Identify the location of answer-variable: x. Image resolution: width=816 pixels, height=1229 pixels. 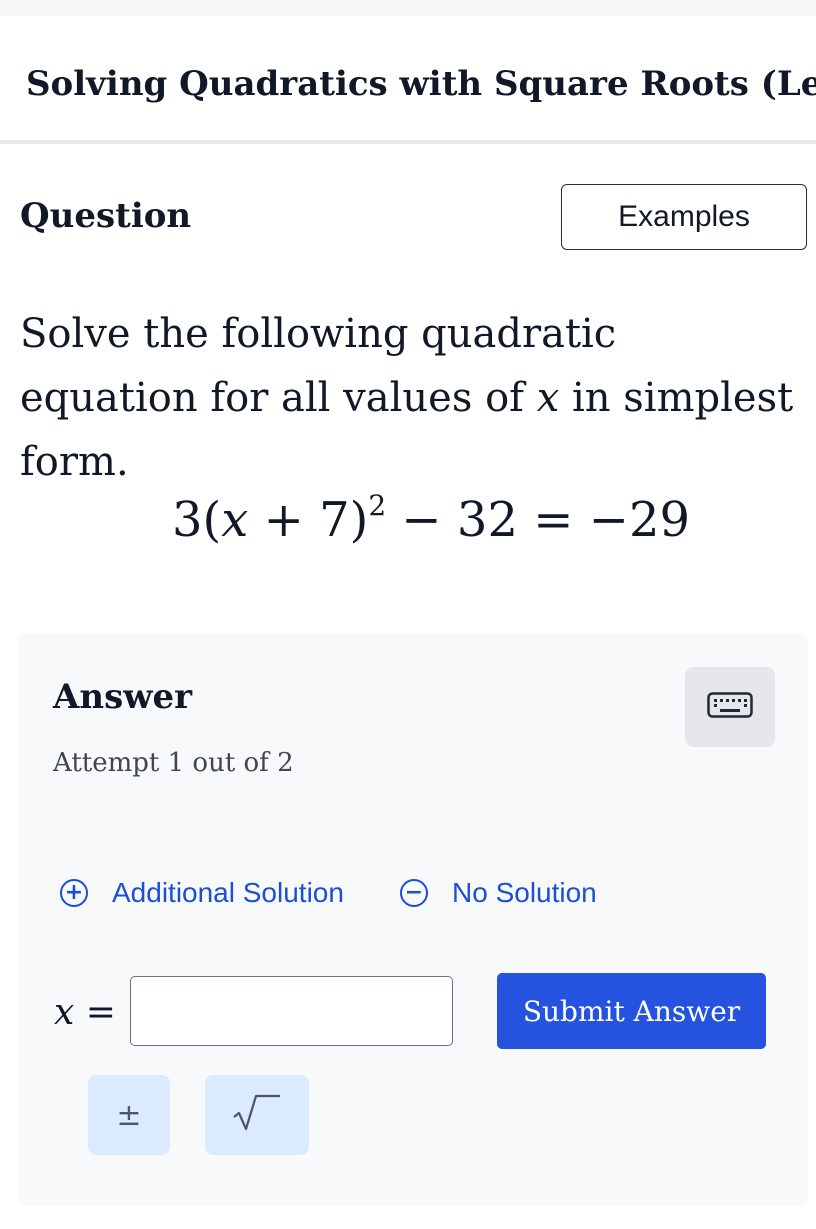
(64, 1012).